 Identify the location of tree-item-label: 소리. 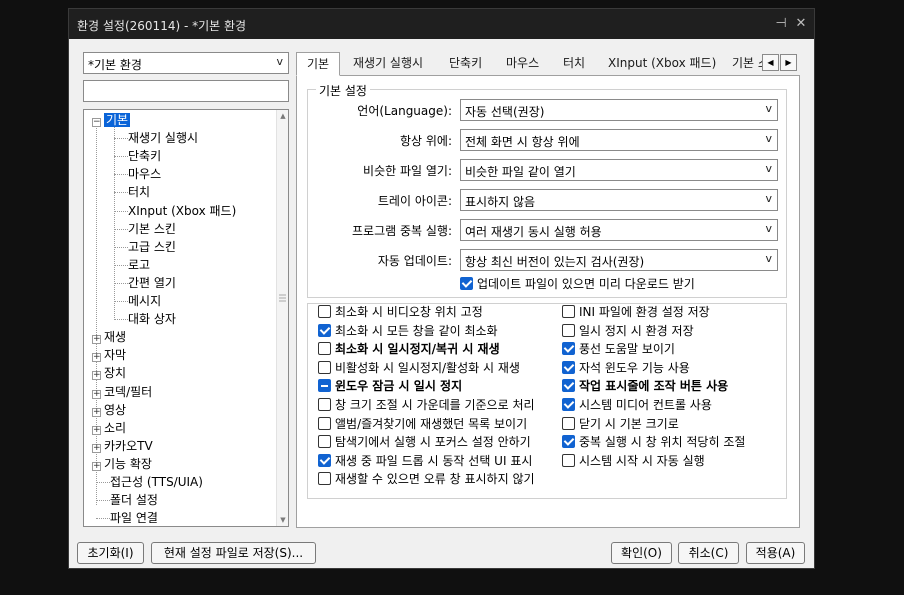
(115, 427).